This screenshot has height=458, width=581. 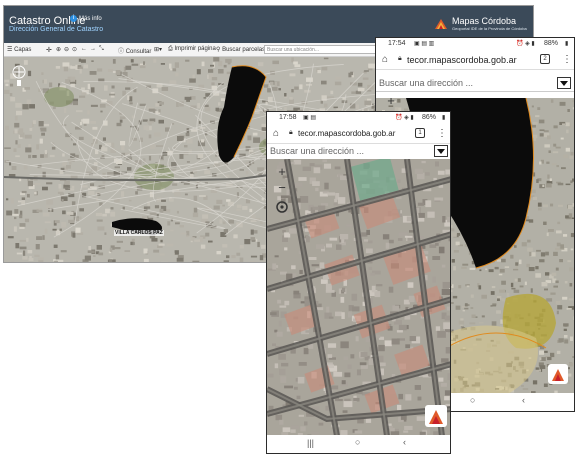 I want to click on recents-icon: |||, so click(x=310, y=443).